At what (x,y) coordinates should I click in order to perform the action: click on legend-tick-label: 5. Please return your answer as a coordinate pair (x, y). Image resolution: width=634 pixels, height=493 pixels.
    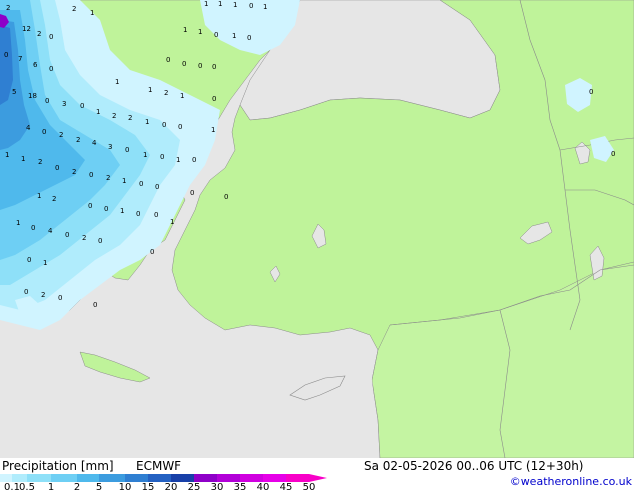
    Looking at the image, I should click on (99, 487).